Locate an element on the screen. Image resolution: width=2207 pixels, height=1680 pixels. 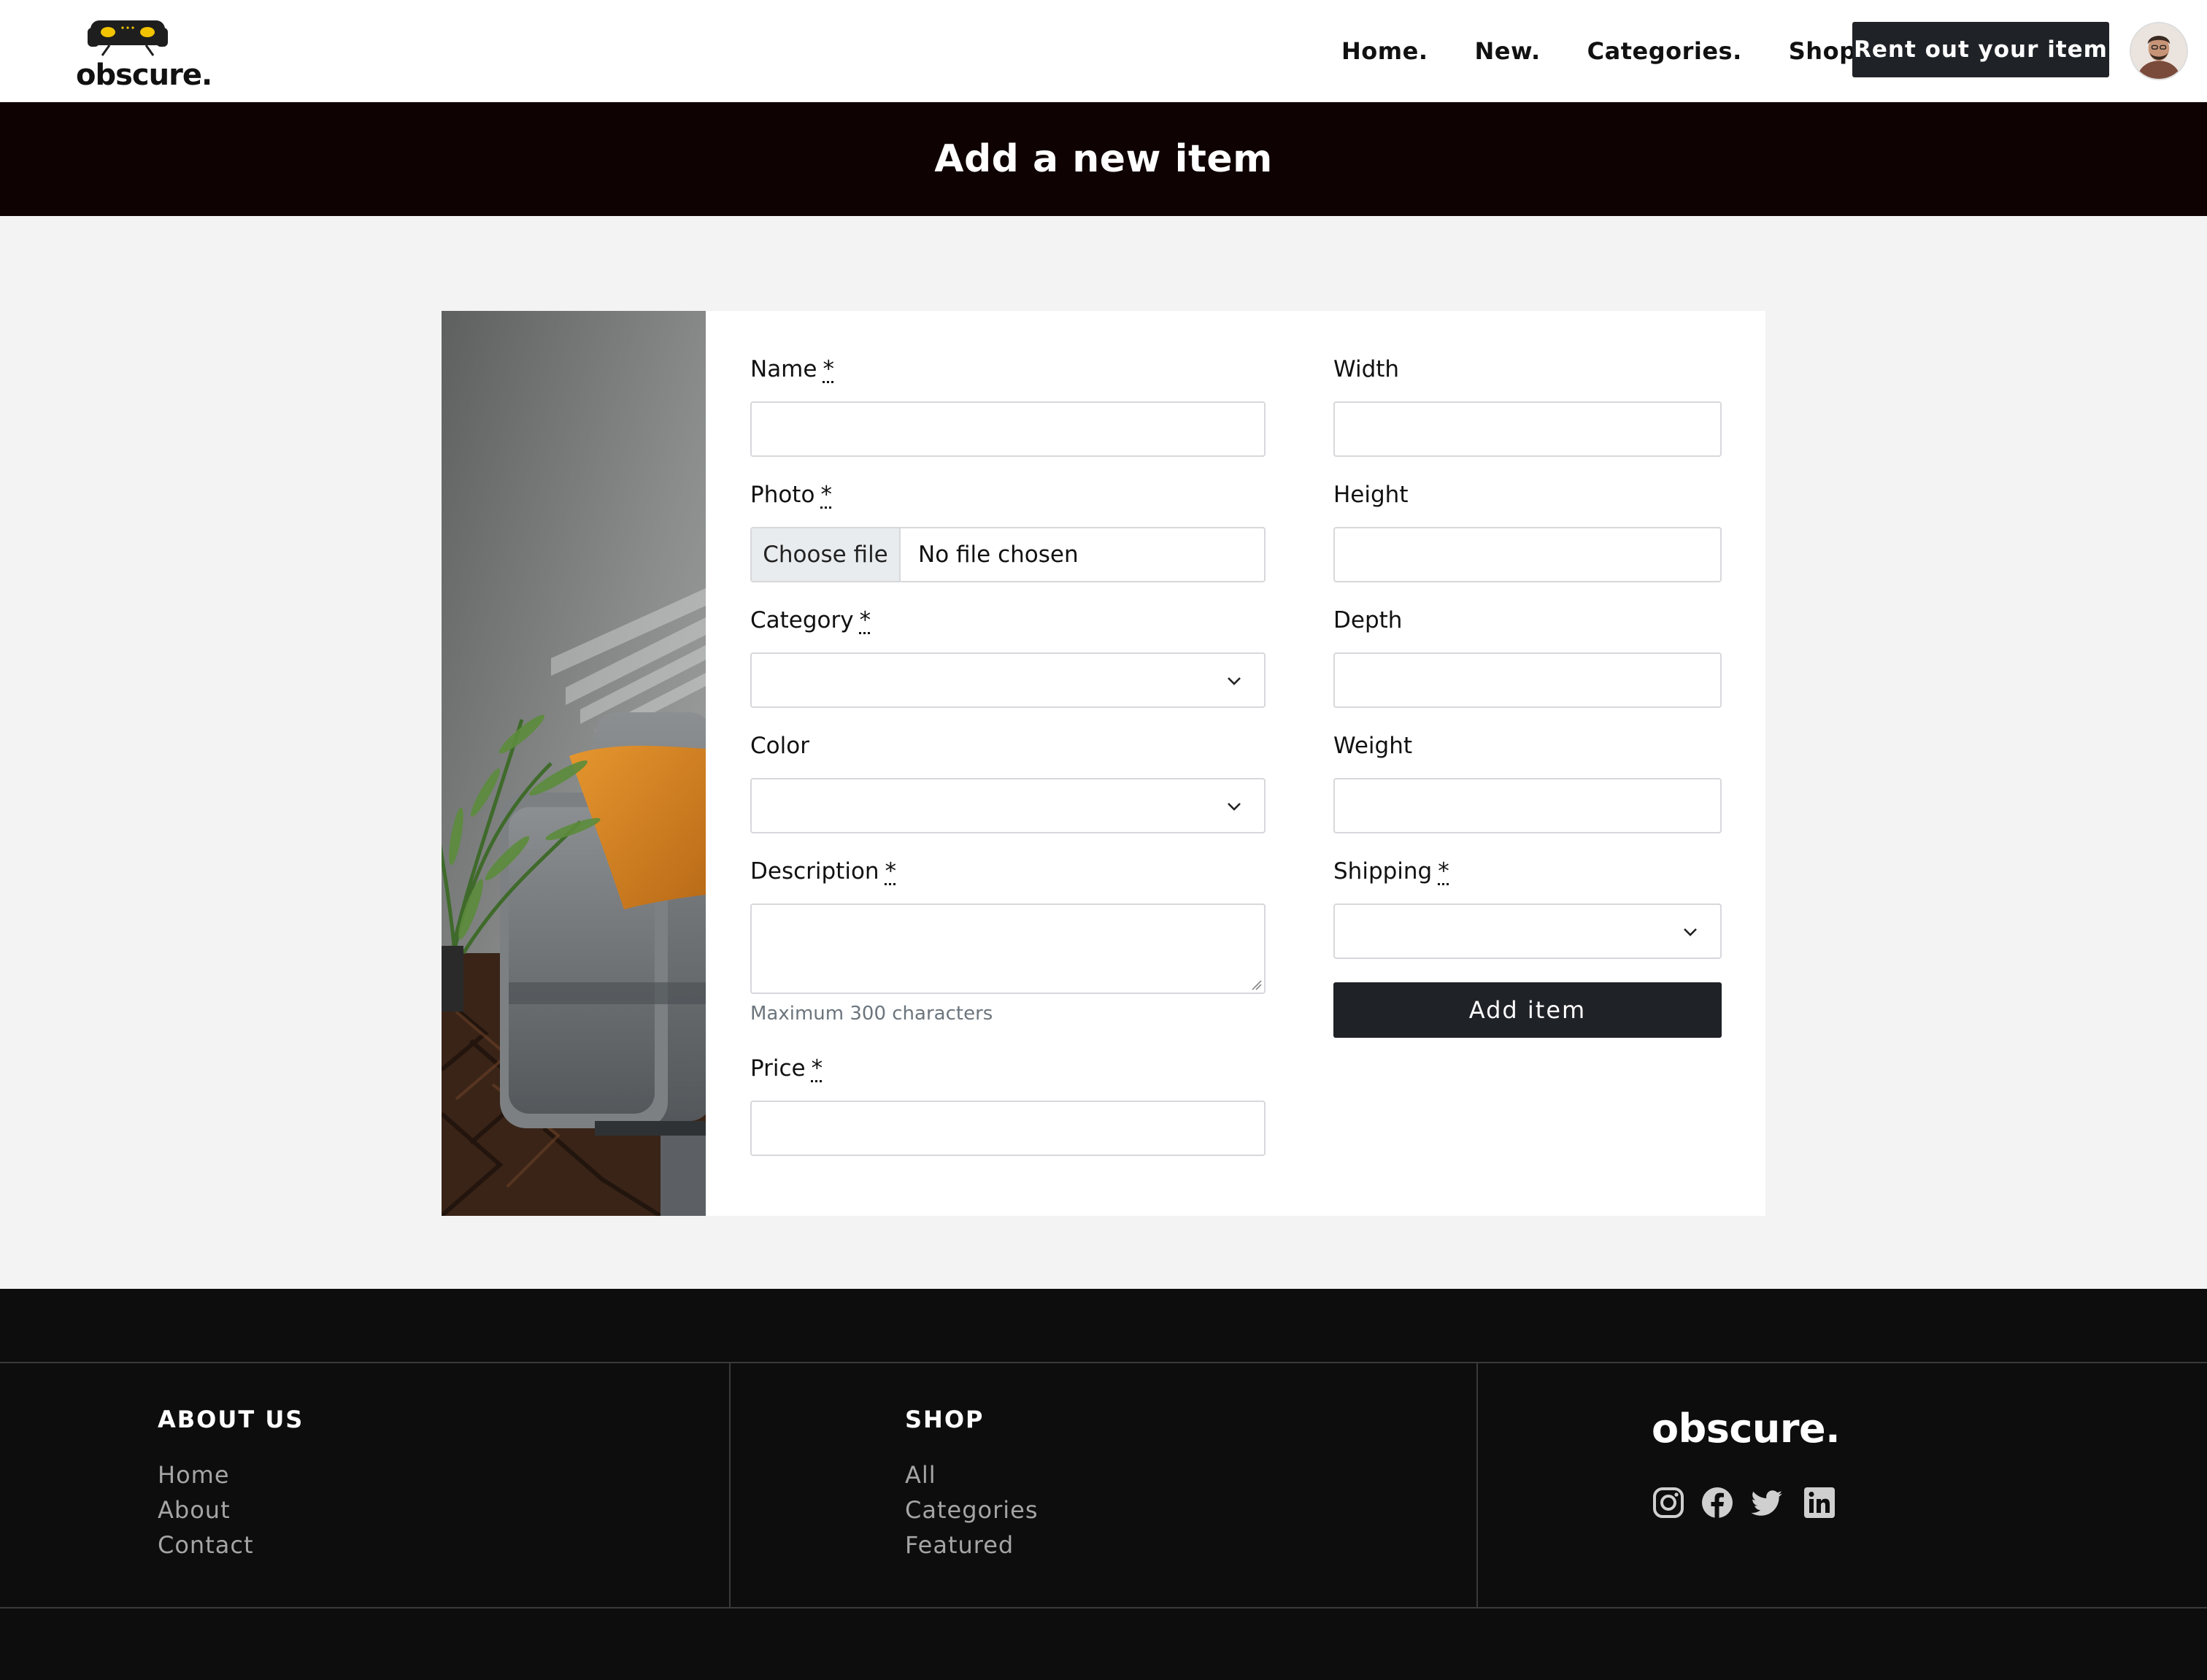
linkedin-icon is located at coordinates (1819, 1502).